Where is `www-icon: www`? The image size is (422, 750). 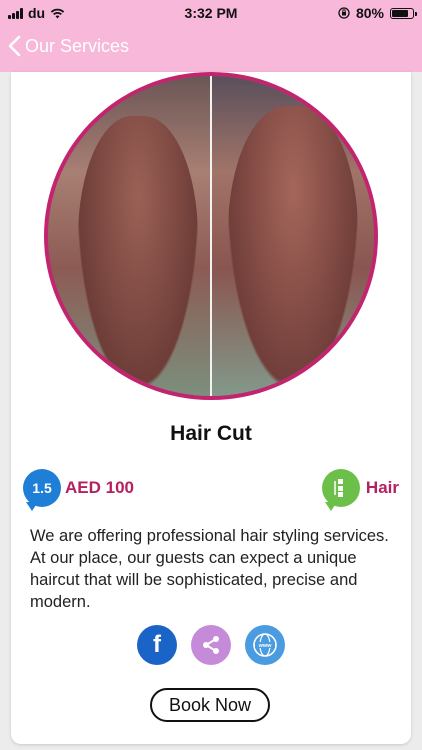
www-icon: www is located at coordinates (265, 645).